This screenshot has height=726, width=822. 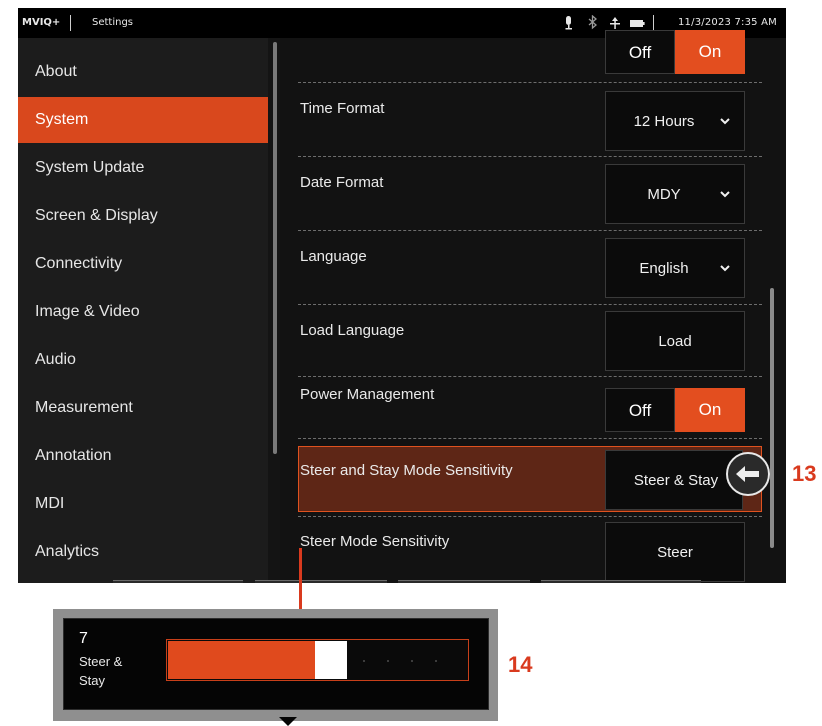 I want to click on sidebar-item-connectivity: Connectivity, so click(x=143, y=264).